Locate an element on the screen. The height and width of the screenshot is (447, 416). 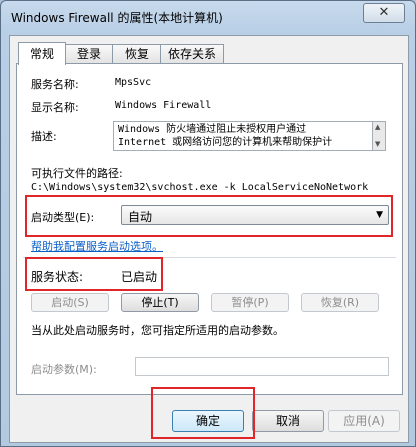
tab-logon: 登录 is located at coordinates (89, 53).